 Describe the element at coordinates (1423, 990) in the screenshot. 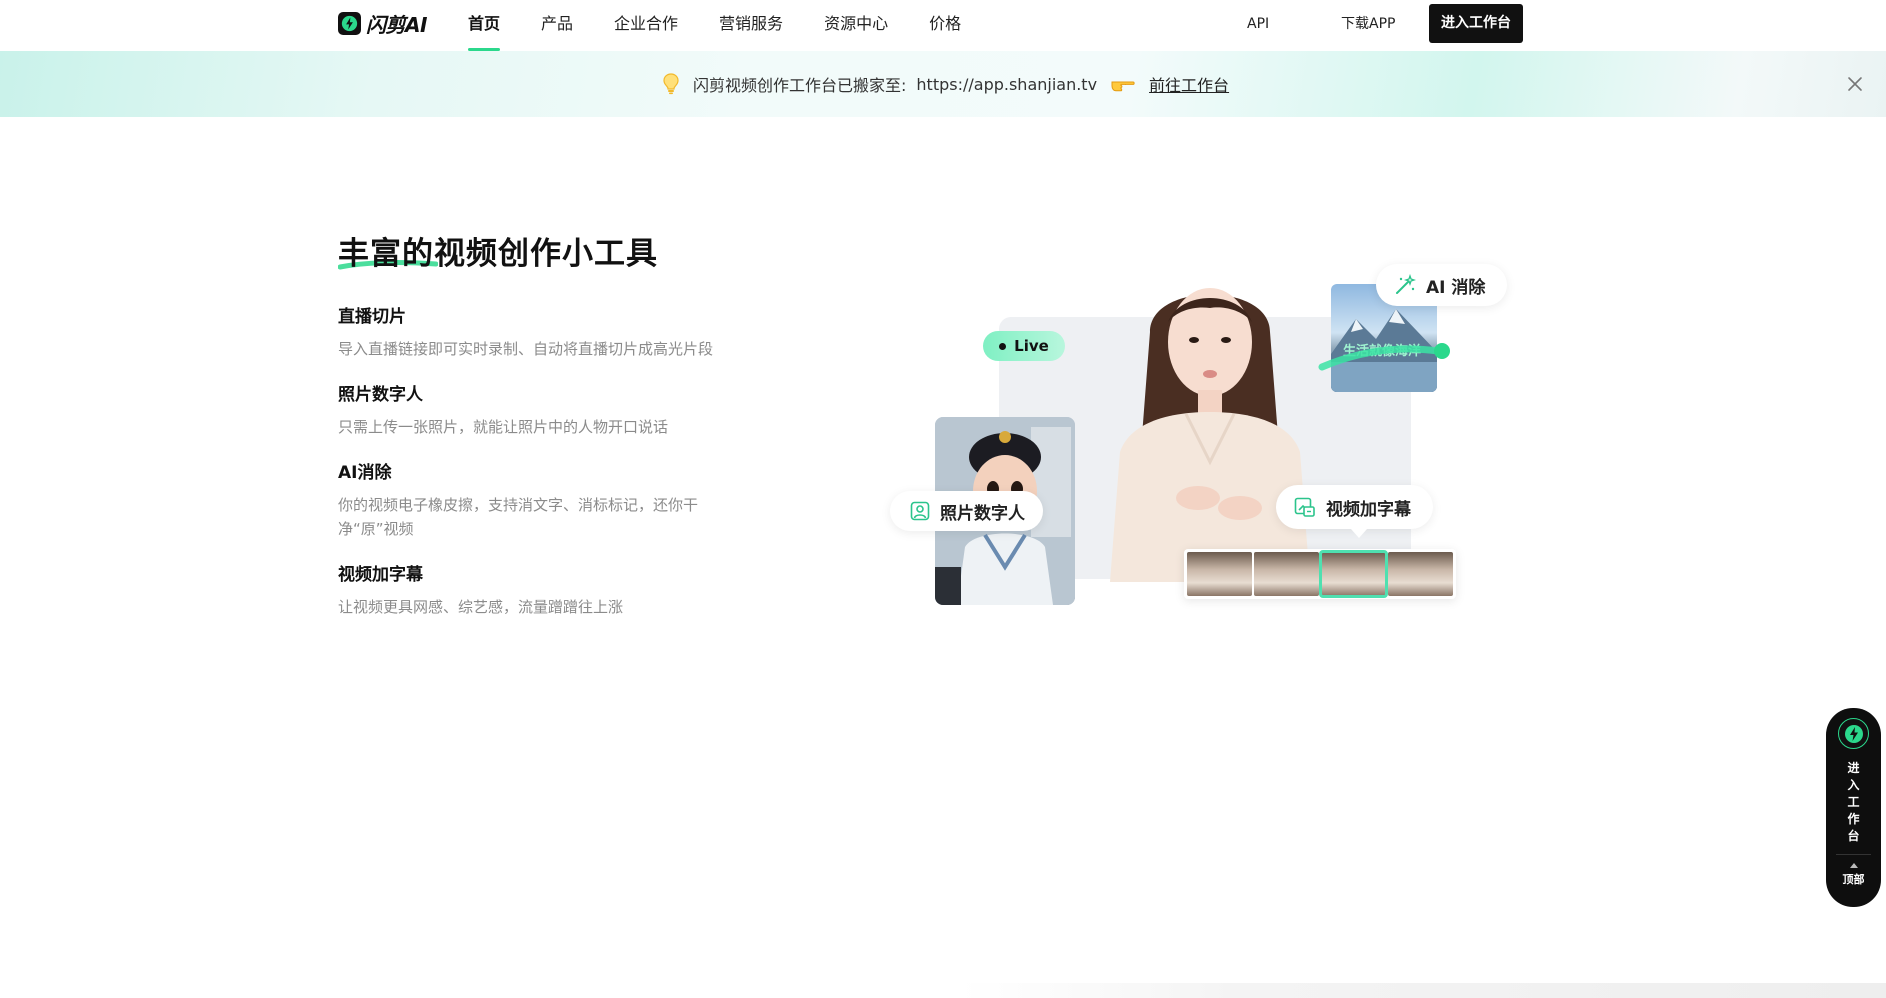

I see `next-section-edge` at that location.